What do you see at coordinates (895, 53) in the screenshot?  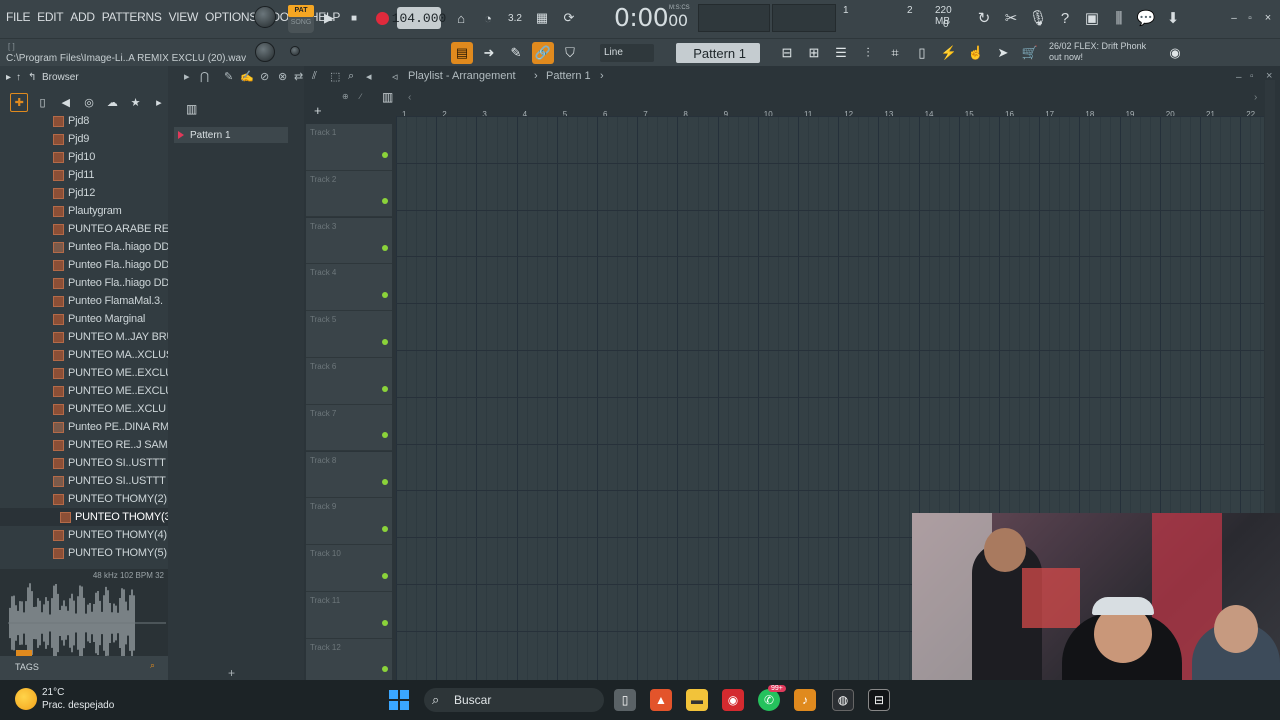 I see `plugin-icon: ⌗` at bounding box center [895, 53].